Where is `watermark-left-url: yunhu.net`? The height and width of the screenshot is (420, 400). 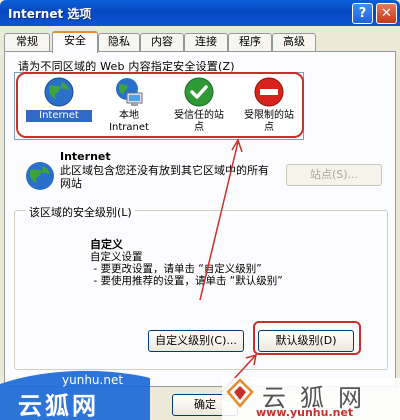 watermark-left-url: yunhu.net is located at coordinates (93, 380).